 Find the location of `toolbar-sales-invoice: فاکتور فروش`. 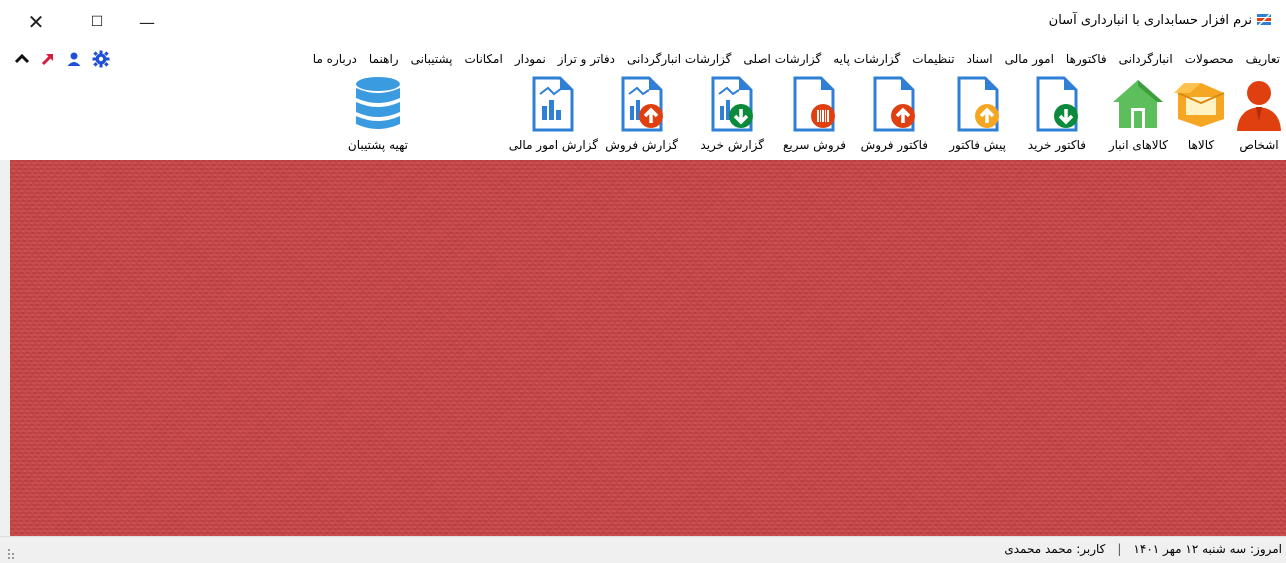

toolbar-sales-invoice: فاکتور فروش is located at coordinates (894, 114).